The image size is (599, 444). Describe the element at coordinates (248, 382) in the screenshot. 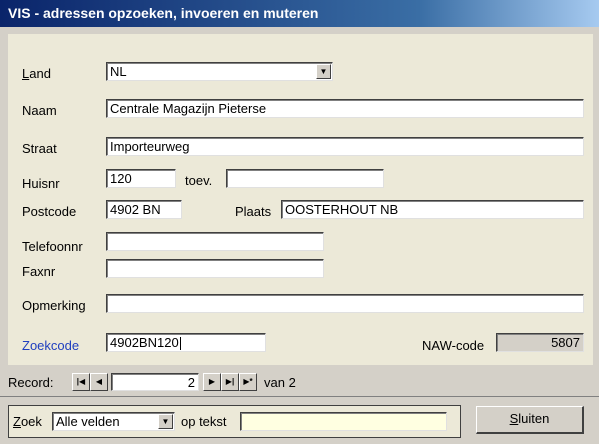

I see `new-record-icon: ▶*` at that location.